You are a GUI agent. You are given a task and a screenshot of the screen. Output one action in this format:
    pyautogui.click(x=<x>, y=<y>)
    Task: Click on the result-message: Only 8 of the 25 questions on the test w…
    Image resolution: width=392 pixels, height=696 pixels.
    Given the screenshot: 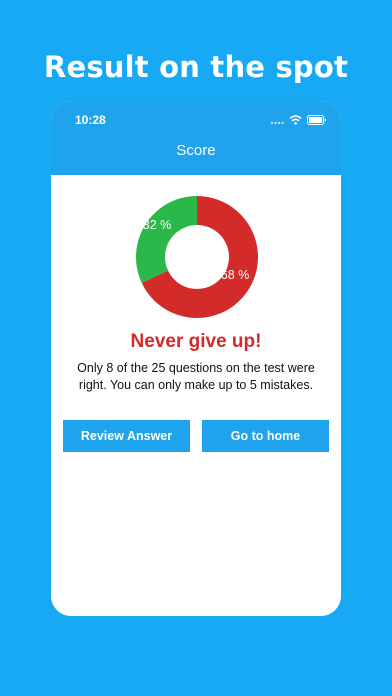 What is the action you would take?
    pyautogui.click(x=196, y=376)
    